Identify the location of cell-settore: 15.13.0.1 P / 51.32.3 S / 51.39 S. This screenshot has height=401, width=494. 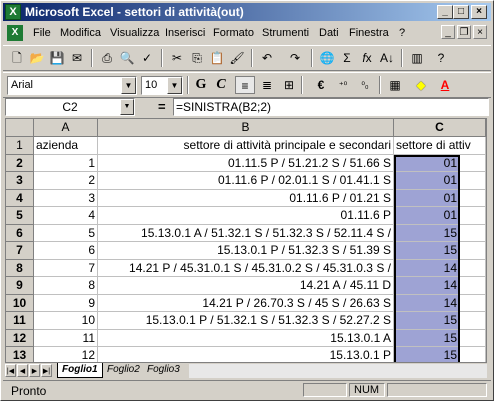
(246, 251).